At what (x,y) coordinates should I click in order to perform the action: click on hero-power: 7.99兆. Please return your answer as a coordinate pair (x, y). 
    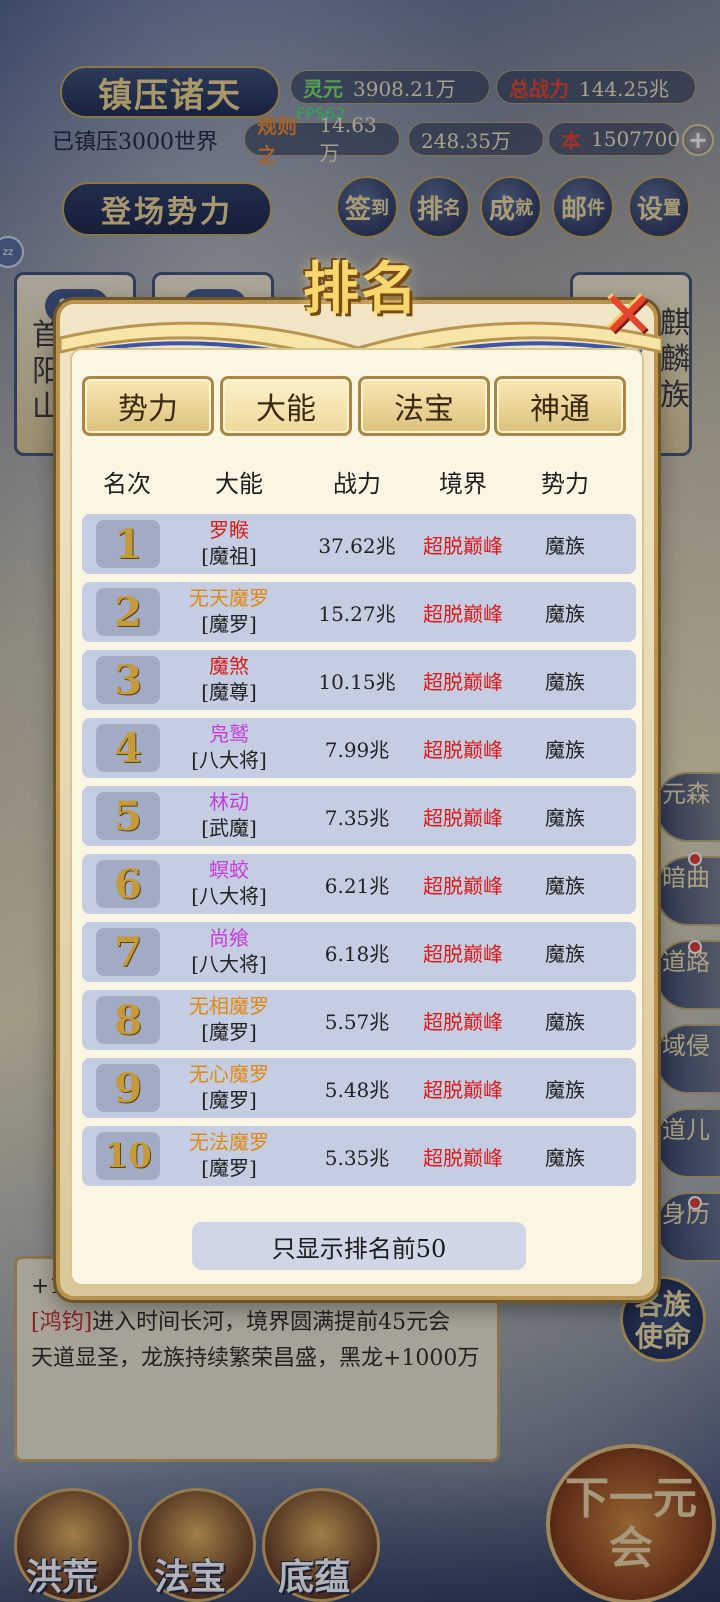
    Looking at the image, I should click on (357, 750).